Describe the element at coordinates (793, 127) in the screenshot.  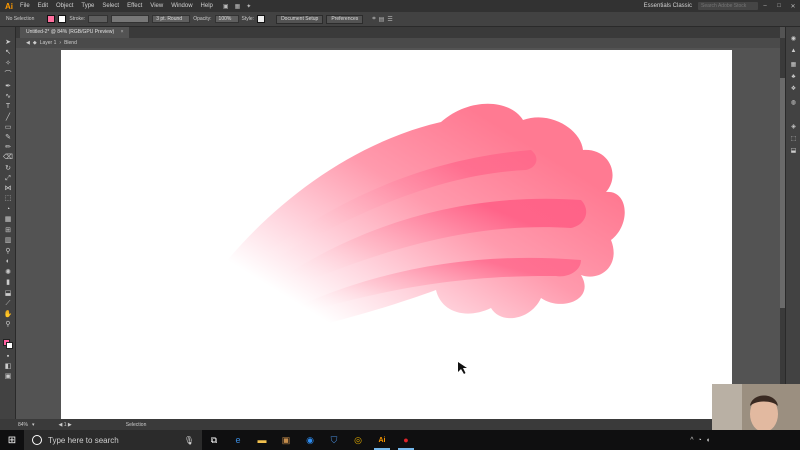
I see `layers-icon: ◈` at that location.